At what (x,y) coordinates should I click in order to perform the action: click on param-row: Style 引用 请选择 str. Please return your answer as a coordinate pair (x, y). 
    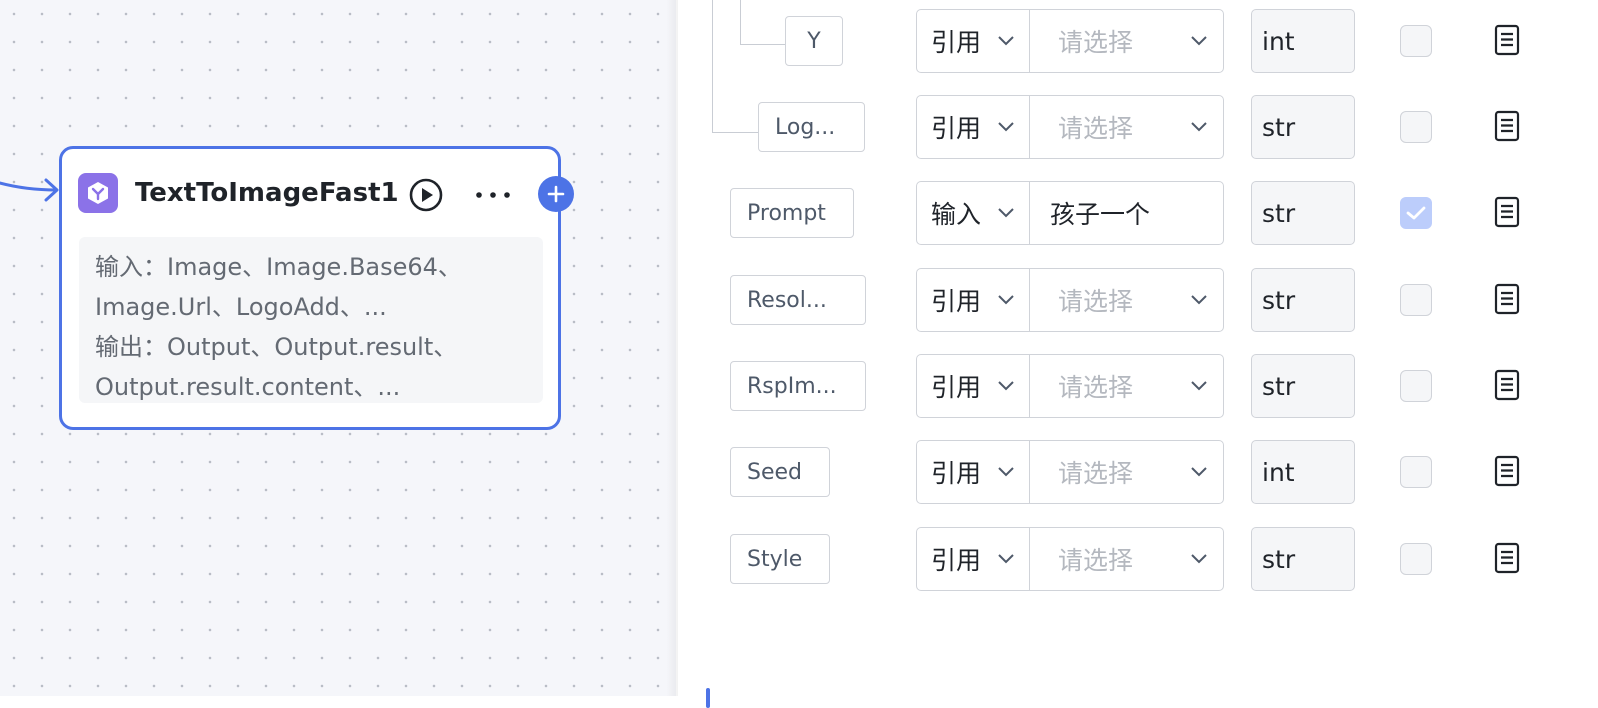
    Looking at the image, I should click on (1138, 559).